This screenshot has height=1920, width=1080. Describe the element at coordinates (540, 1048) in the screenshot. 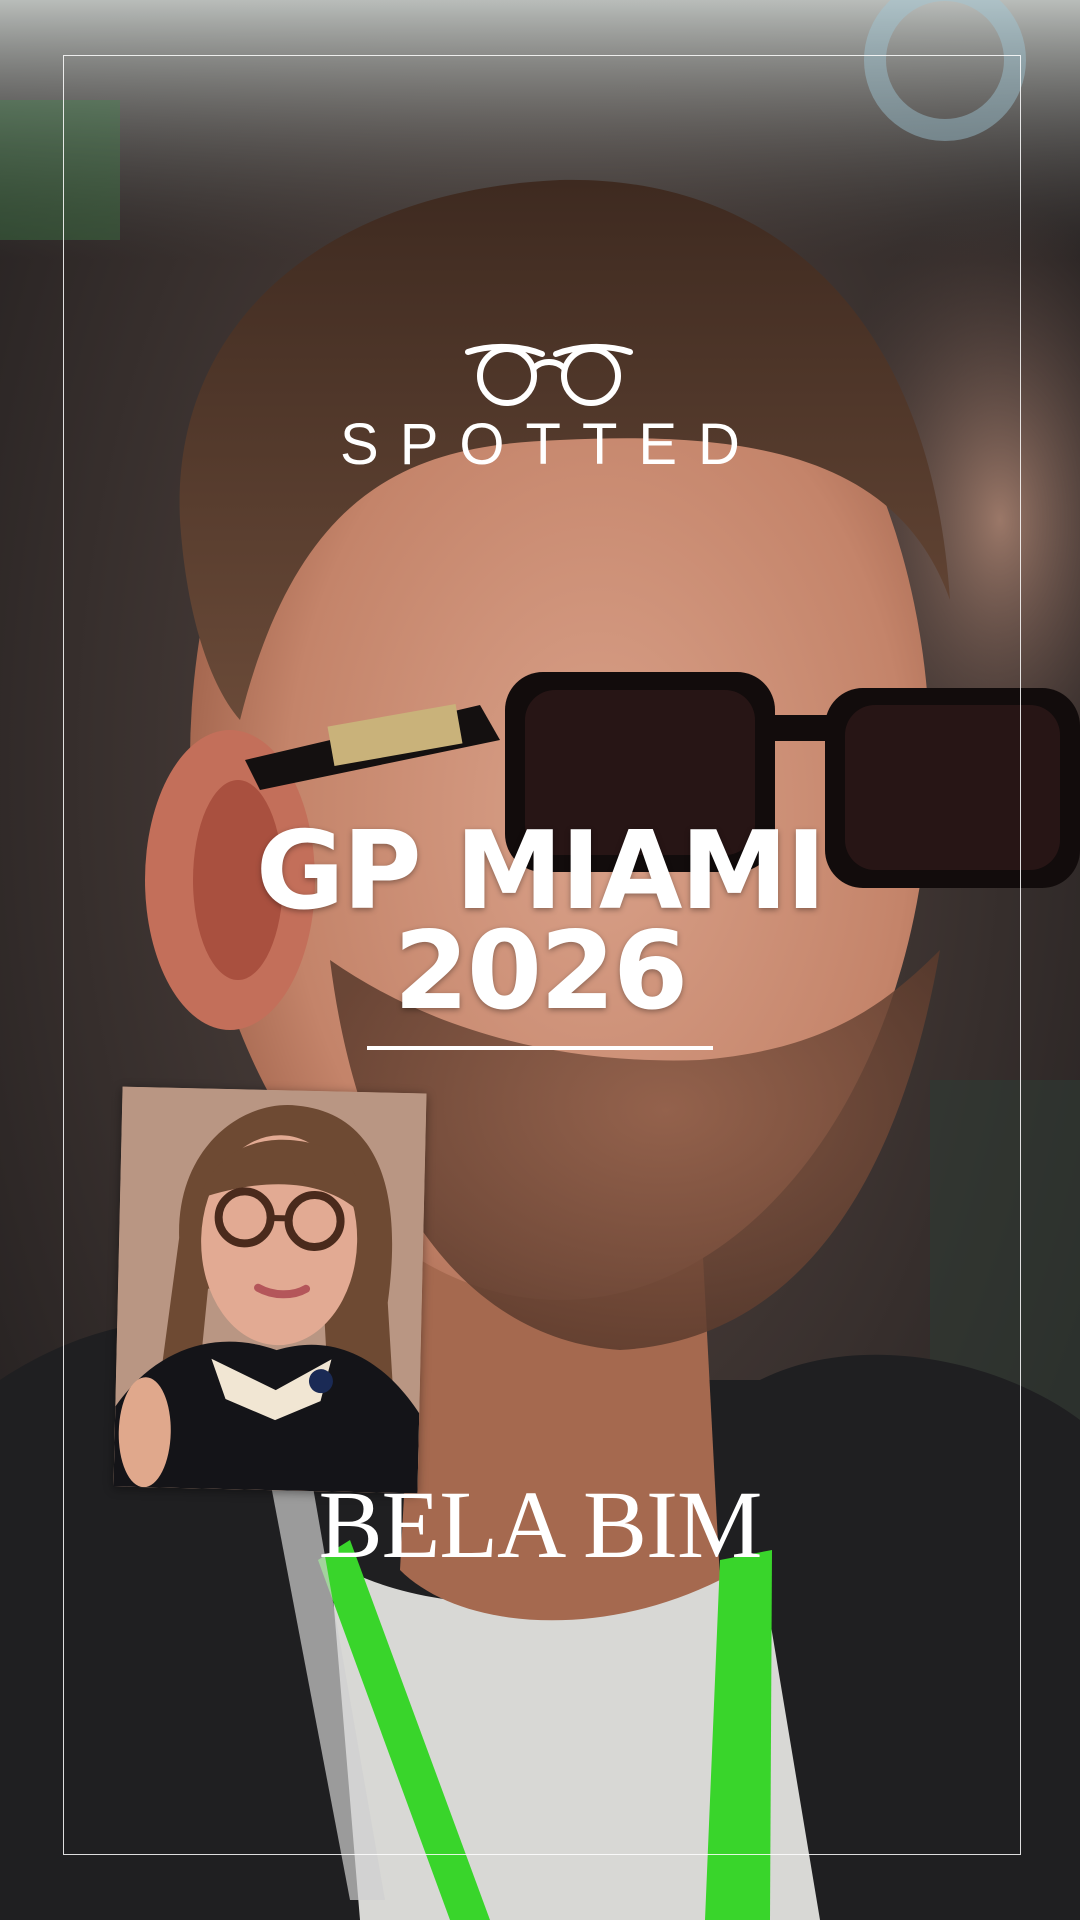

I see `headline-underline` at that location.